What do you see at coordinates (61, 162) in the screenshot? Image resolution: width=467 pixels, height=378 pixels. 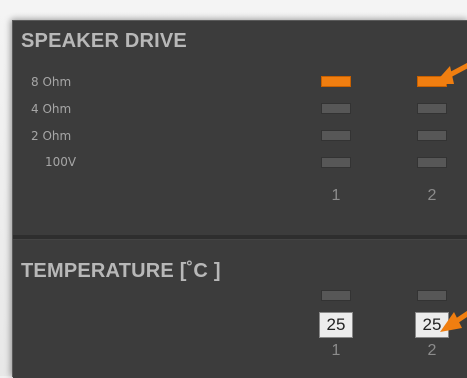 I see `row-label-100v: 100V` at bounding box center [61, 162].